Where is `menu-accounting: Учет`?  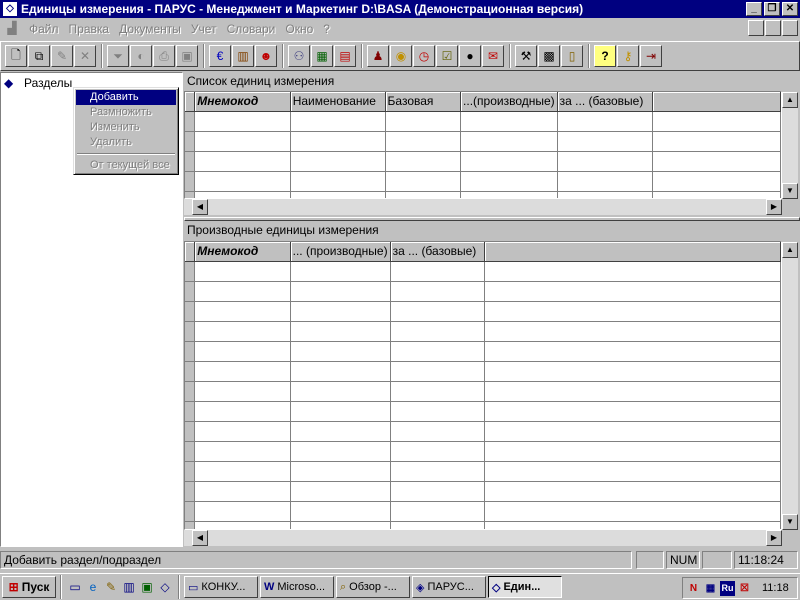
menu-accounting: Учет is located at coordinates (204, 29).